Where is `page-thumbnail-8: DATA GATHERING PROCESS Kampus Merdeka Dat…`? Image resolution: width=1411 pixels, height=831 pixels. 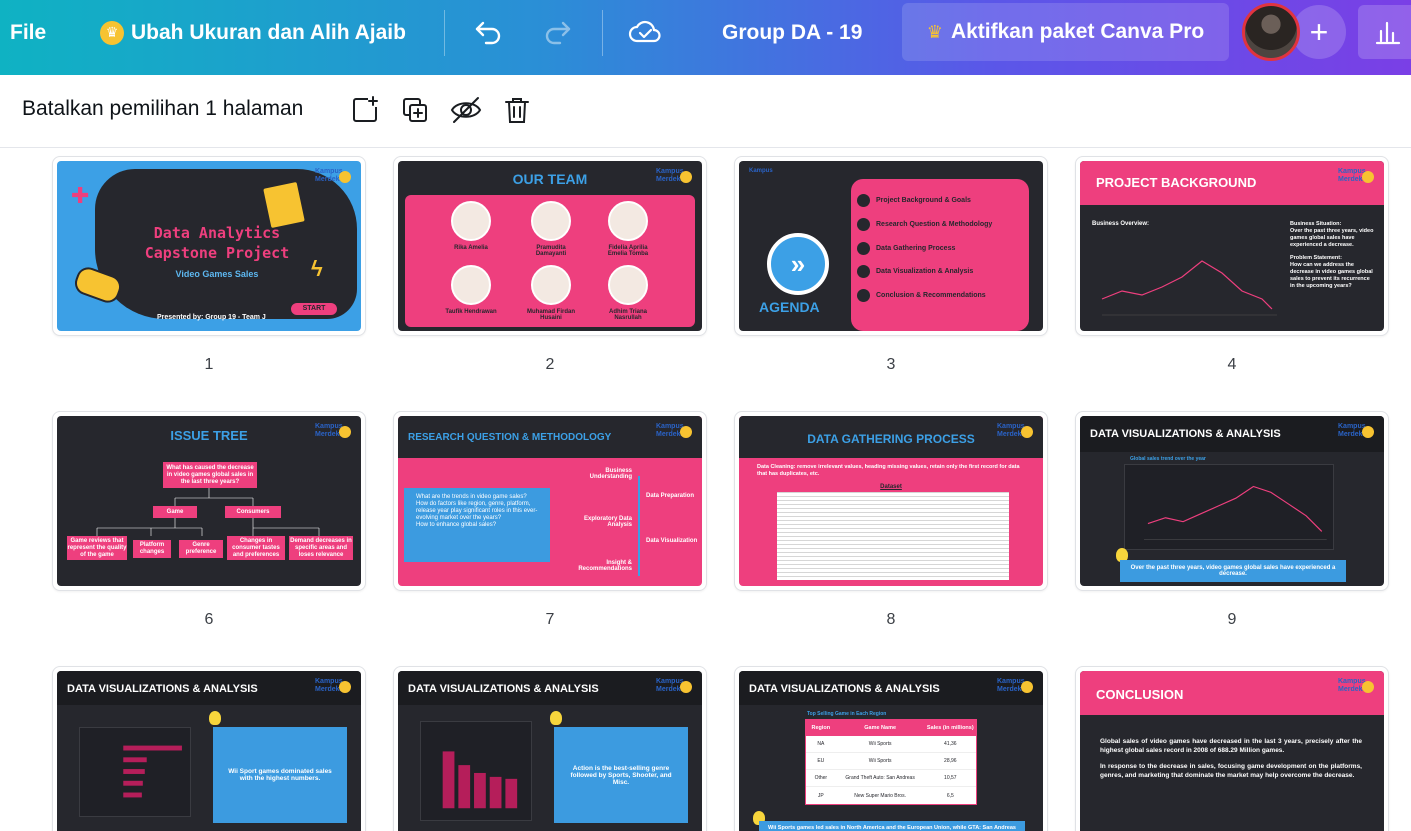
page-thumbnail-8: DATA GATHERING PROCESS Kampus Merdeka Dat… is located at coordinates (891, 519).